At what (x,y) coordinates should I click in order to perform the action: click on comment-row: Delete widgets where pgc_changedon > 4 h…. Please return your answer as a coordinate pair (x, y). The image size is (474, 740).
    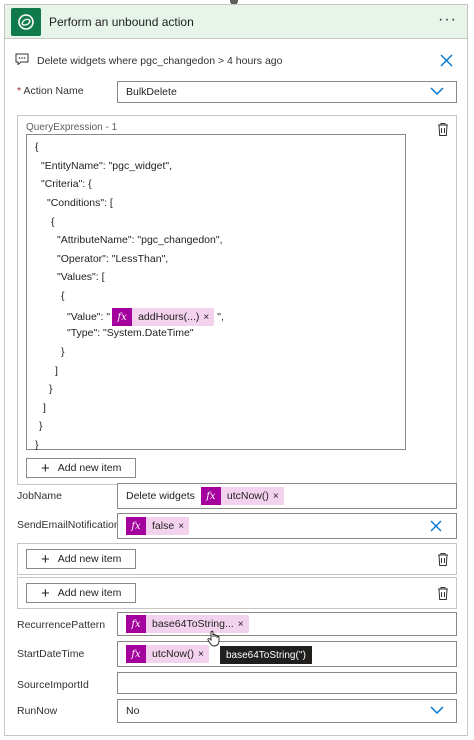
    Looking at the image, I should click on (148, 60).